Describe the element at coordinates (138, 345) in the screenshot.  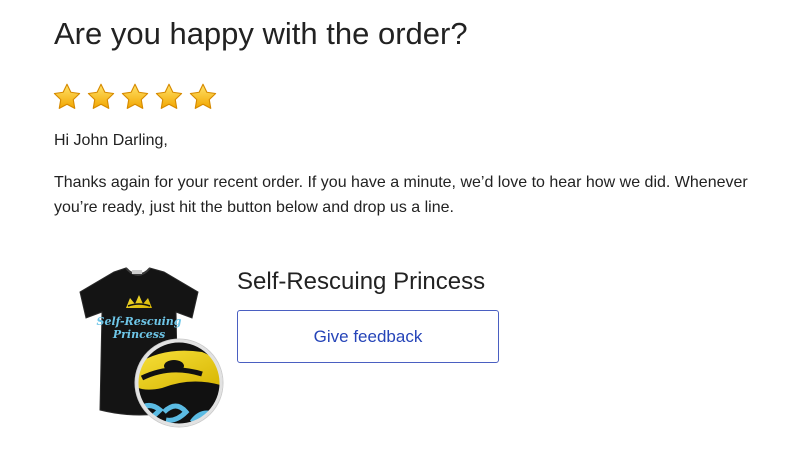
I see `tshirt-product-image: Self-Rescuing Princess` at that location.